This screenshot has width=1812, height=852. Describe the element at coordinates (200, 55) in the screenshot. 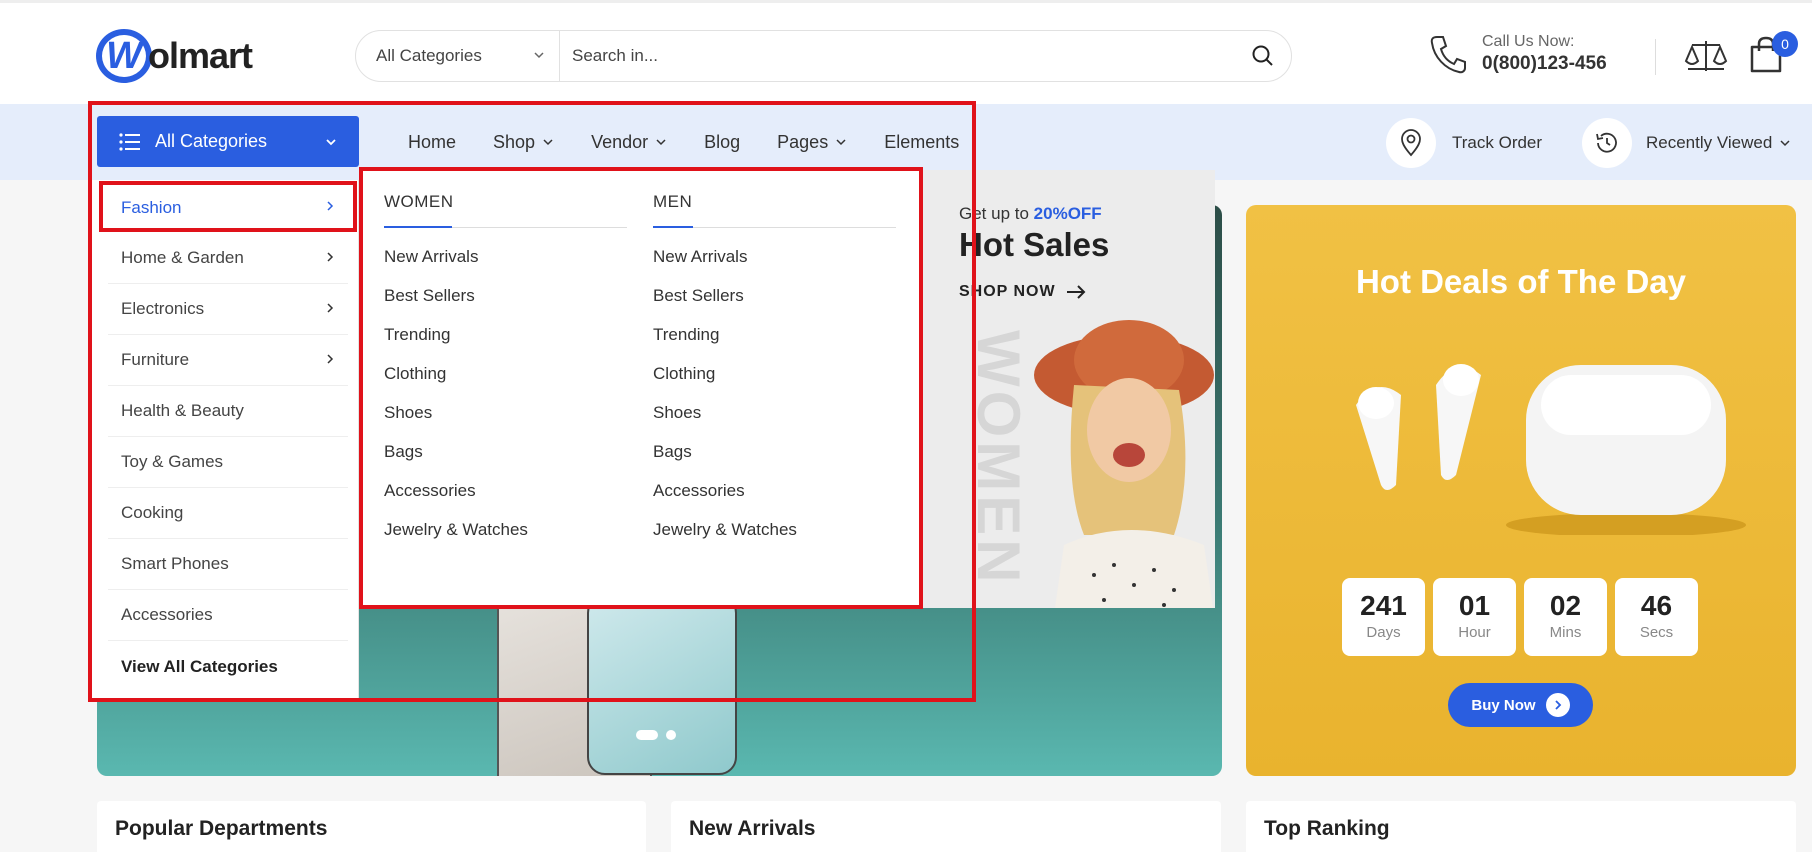

I see `logo-text: olmart` at that location.